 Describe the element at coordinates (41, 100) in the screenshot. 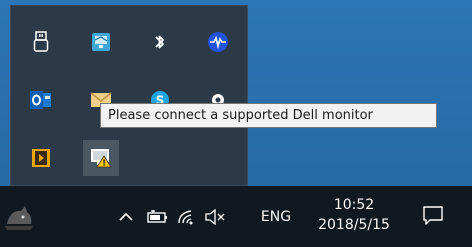

I see `outlook-icon` at that location.